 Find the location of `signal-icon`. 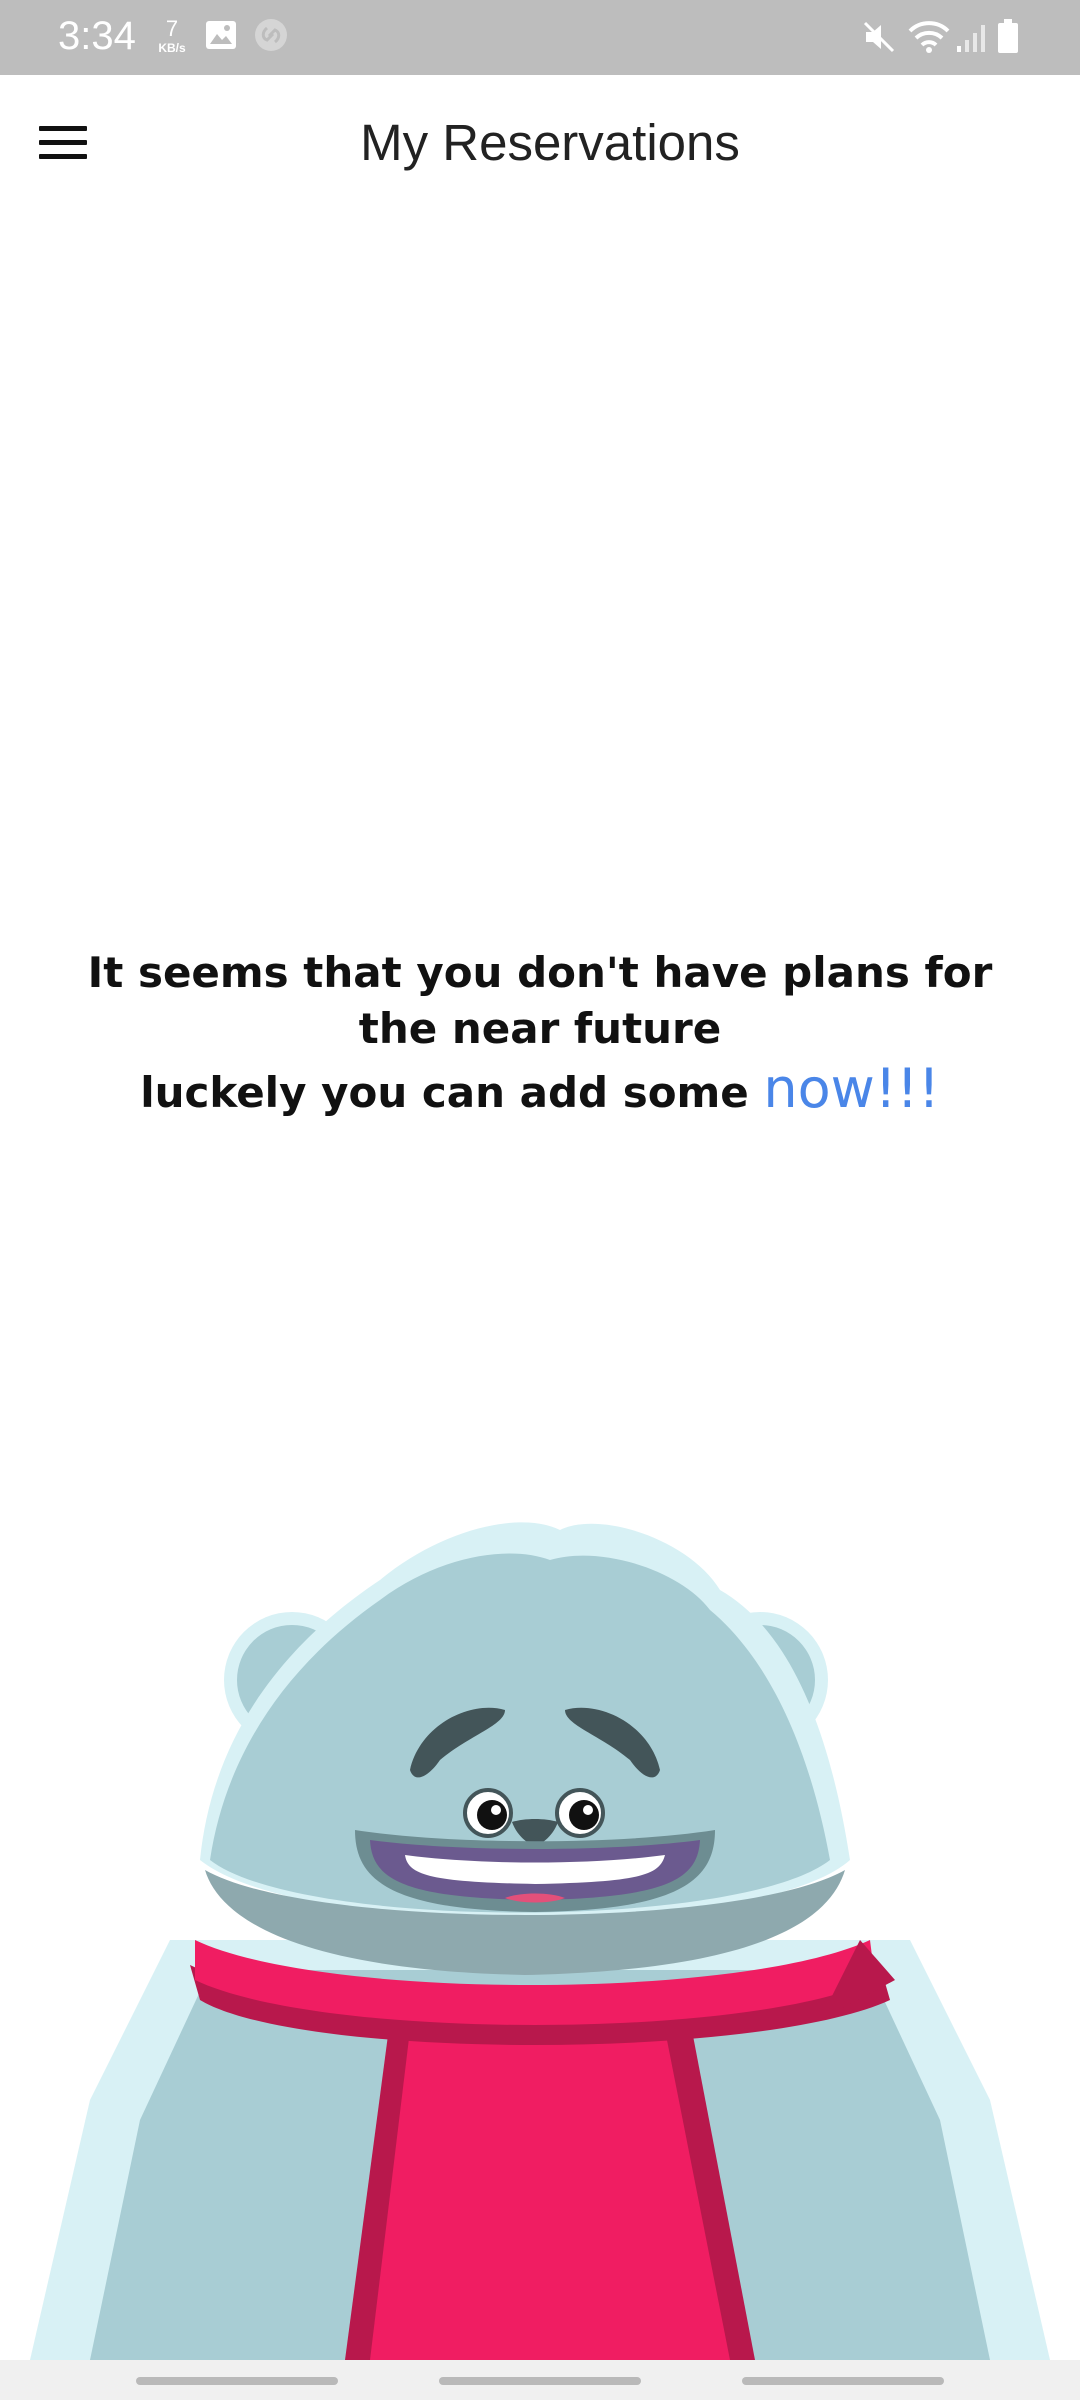

signal-icon is located at coordinates (972, 39).